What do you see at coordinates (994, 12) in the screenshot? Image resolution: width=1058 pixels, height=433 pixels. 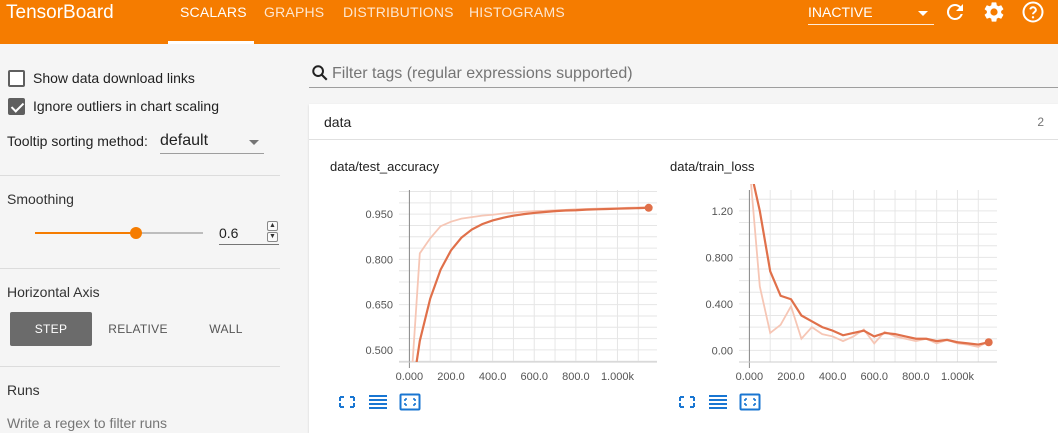 I see `settings-icon` at bounding box center [994, 12].